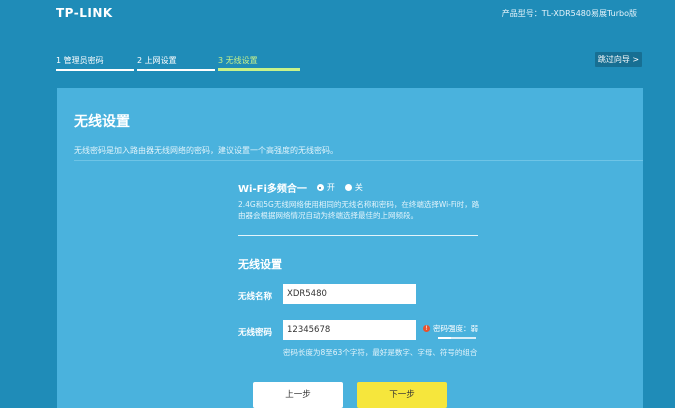 This screenshot has height=408, width=675. Describe the element at coordinates (349, 294) in the screenshot. I see `ssid-input: XDR5480` at that location.